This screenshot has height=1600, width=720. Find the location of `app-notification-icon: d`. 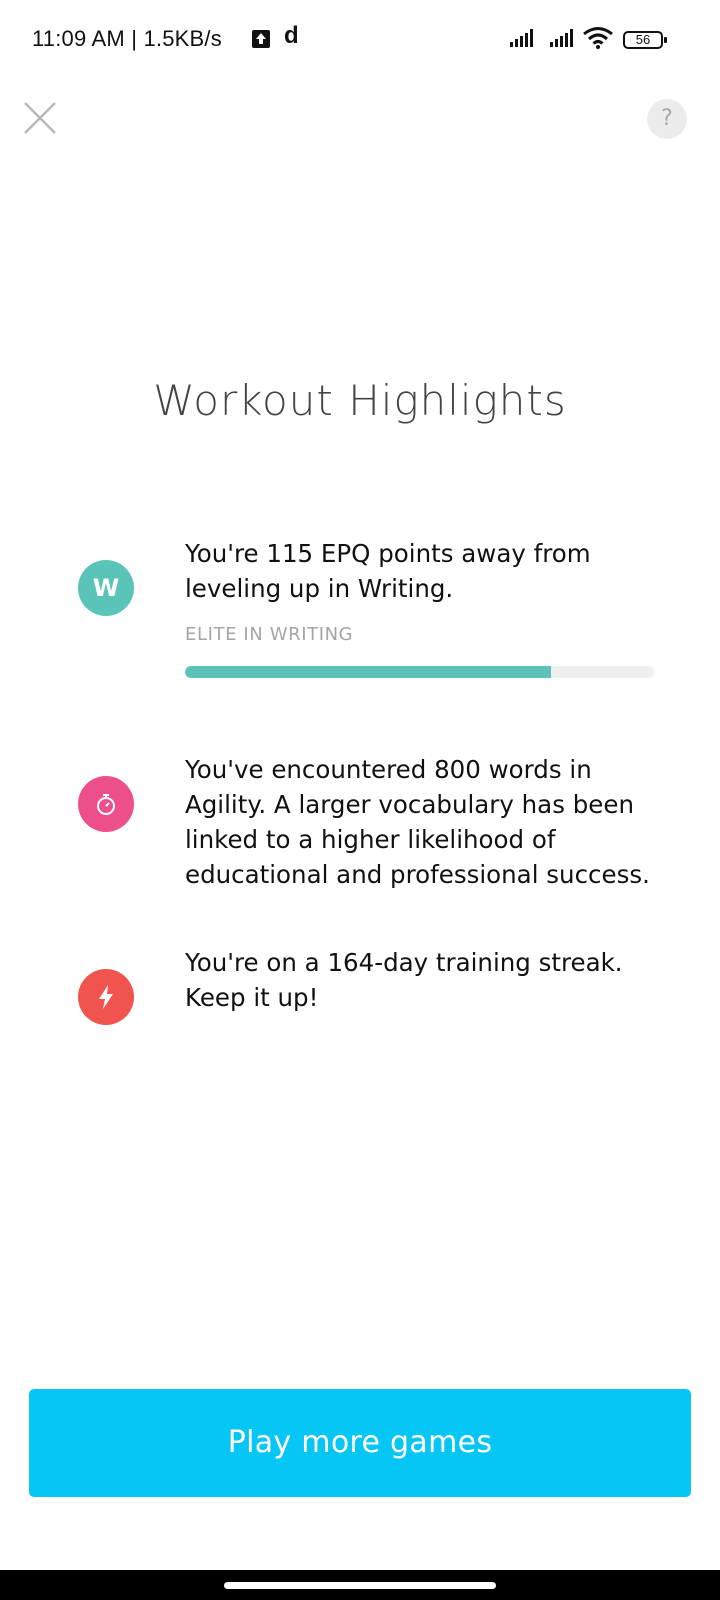

app-notification-icon: d is located at coordinates (291, 35).